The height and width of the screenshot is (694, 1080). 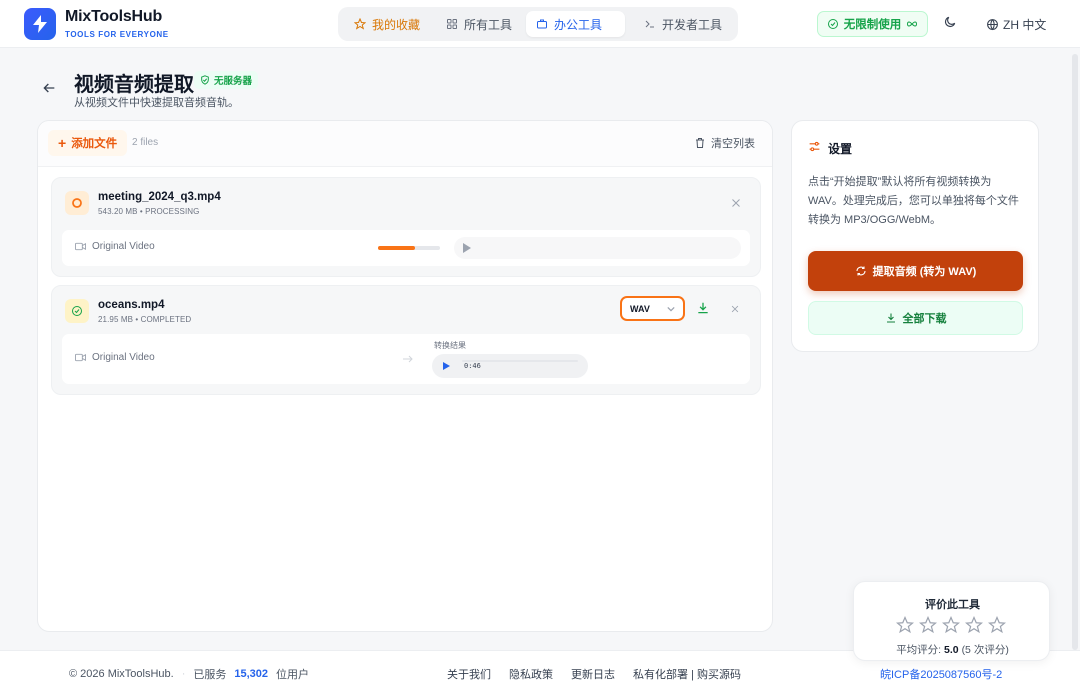 What do you see at coordinates (149, 211) in the screenshot?
I see `file-meta: 543.20 MB • PROCESSING` at bounding box center [149, 211].